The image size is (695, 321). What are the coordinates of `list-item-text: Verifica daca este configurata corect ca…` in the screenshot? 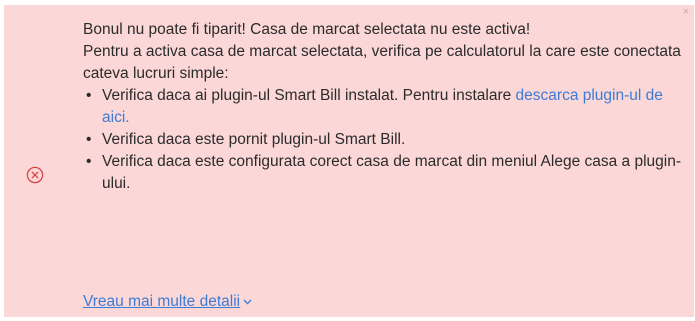 It's located at (391, 172).